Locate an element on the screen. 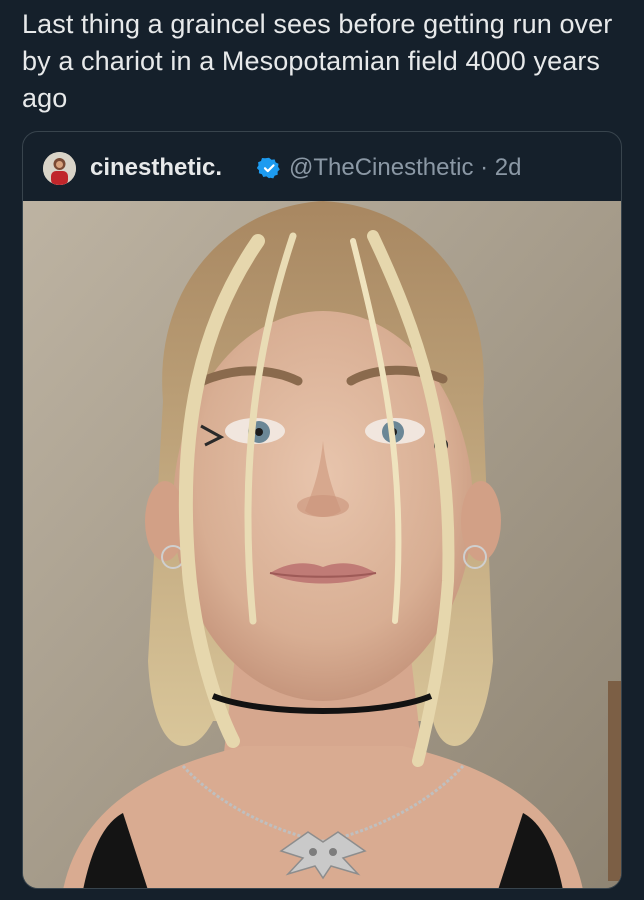  quoted-tweet-header: cinesthetic. @TheCinesthetic · 2d is located at coordinates (322, 166).